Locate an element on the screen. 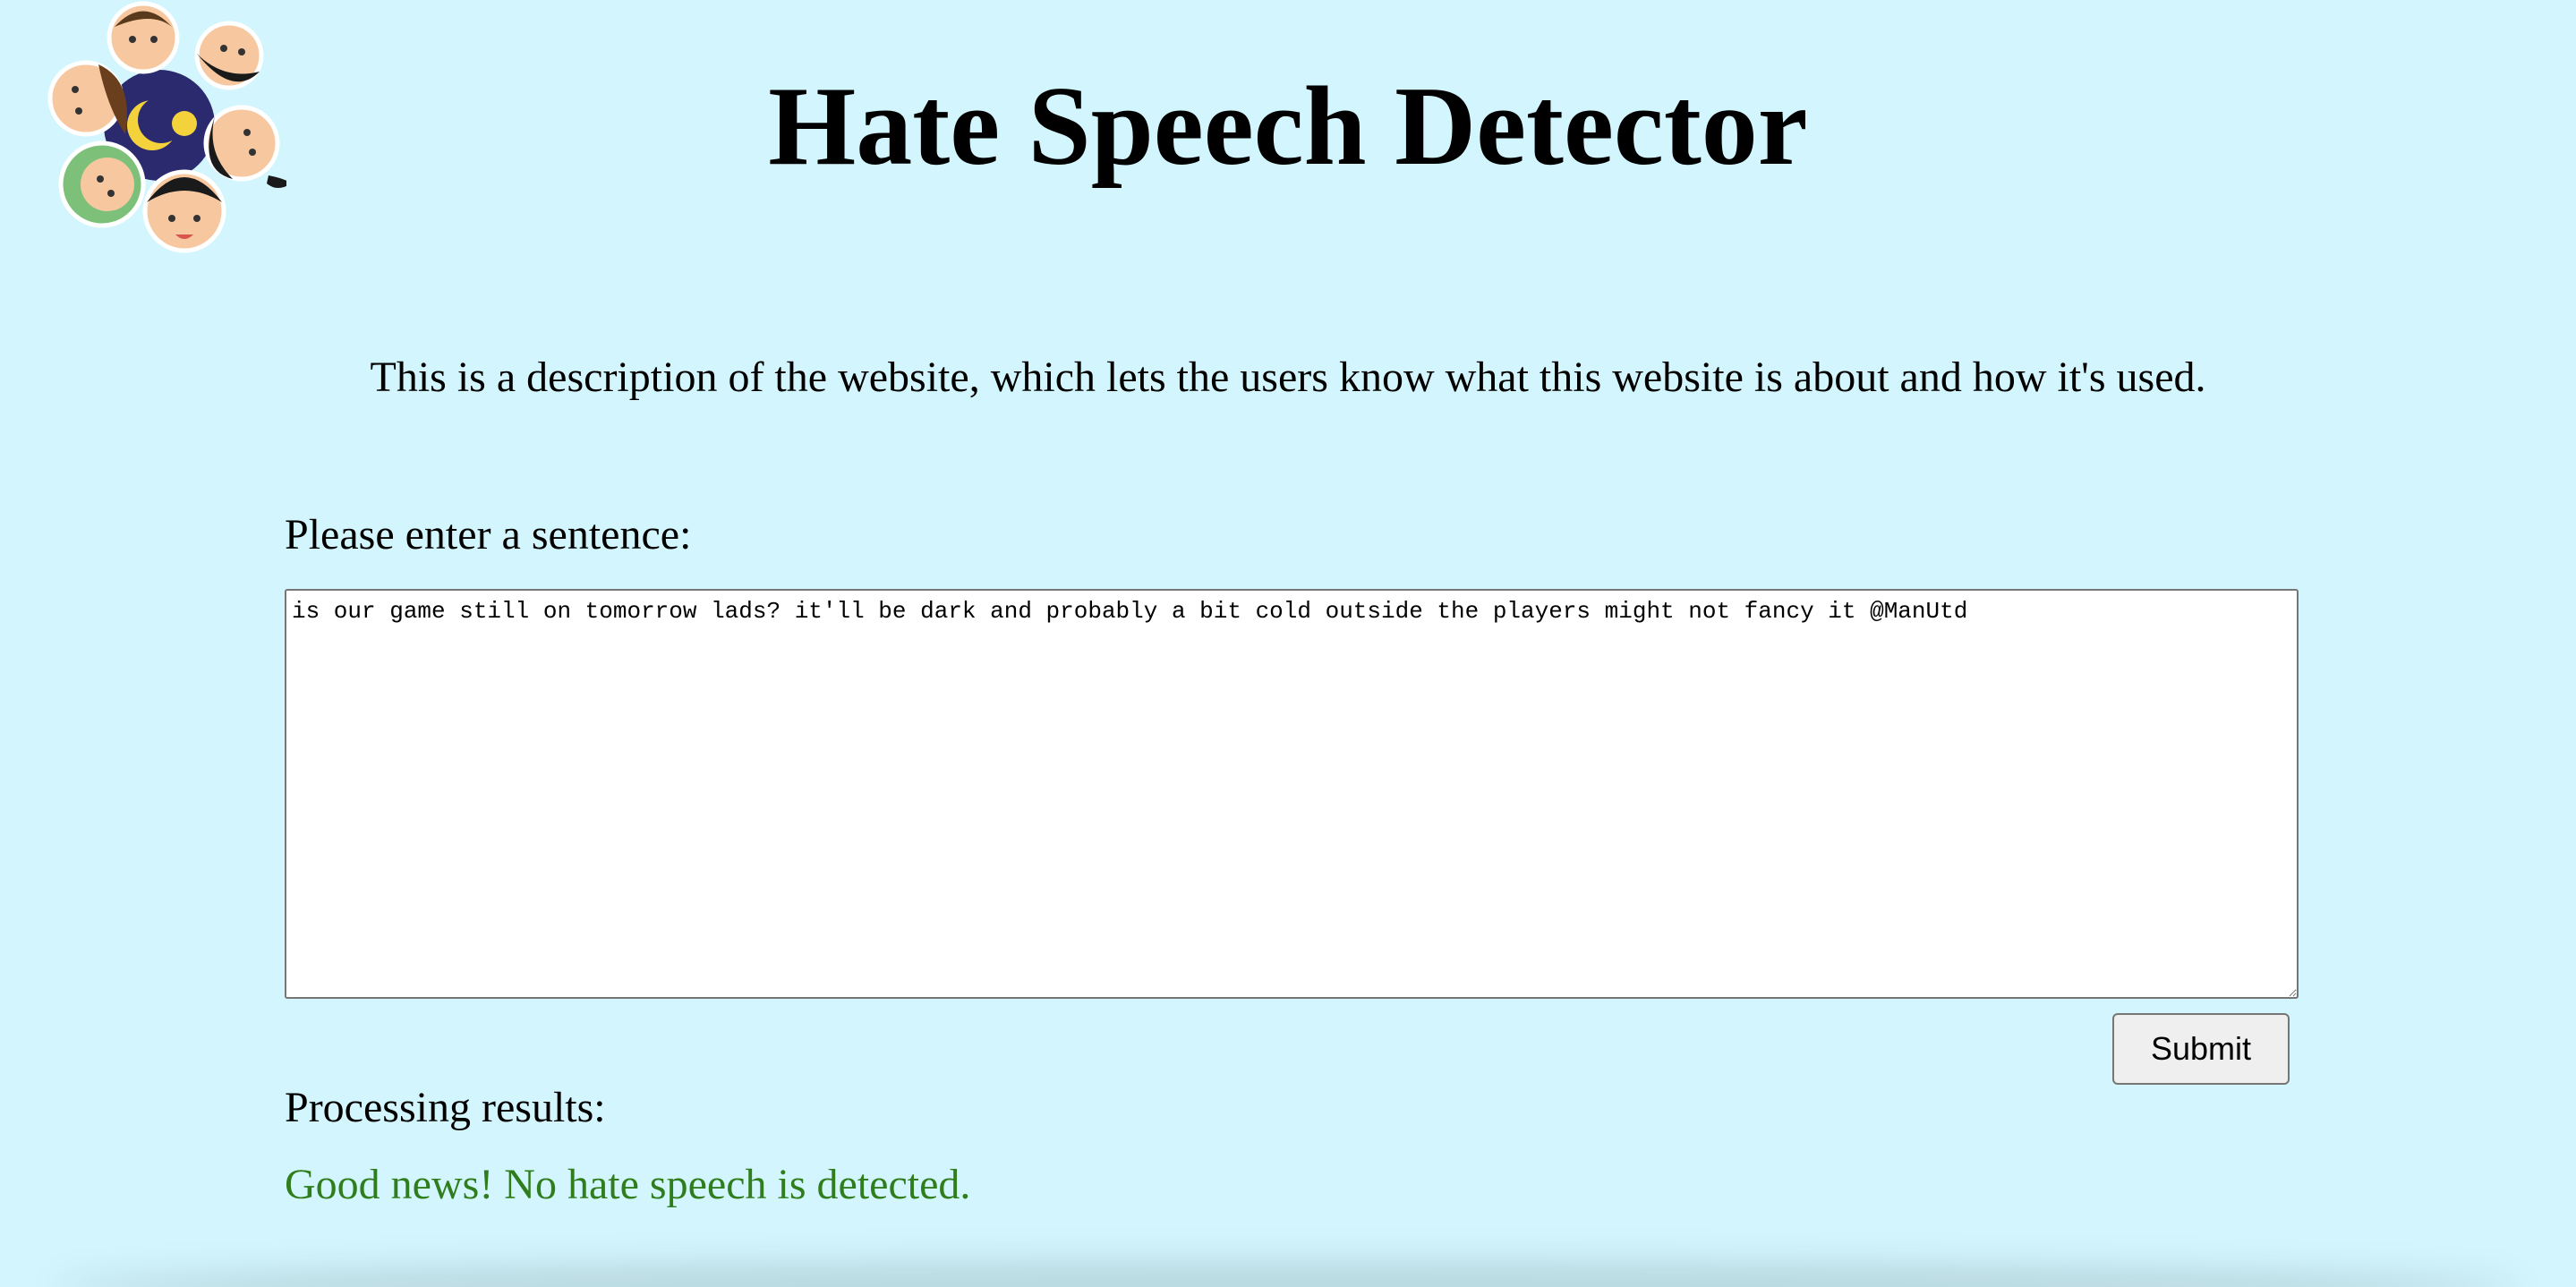 The height and width of the screenshot is (1287, 2576). result-message: Good news! No hate speech is detected. is located at coordinates (628, 1184).